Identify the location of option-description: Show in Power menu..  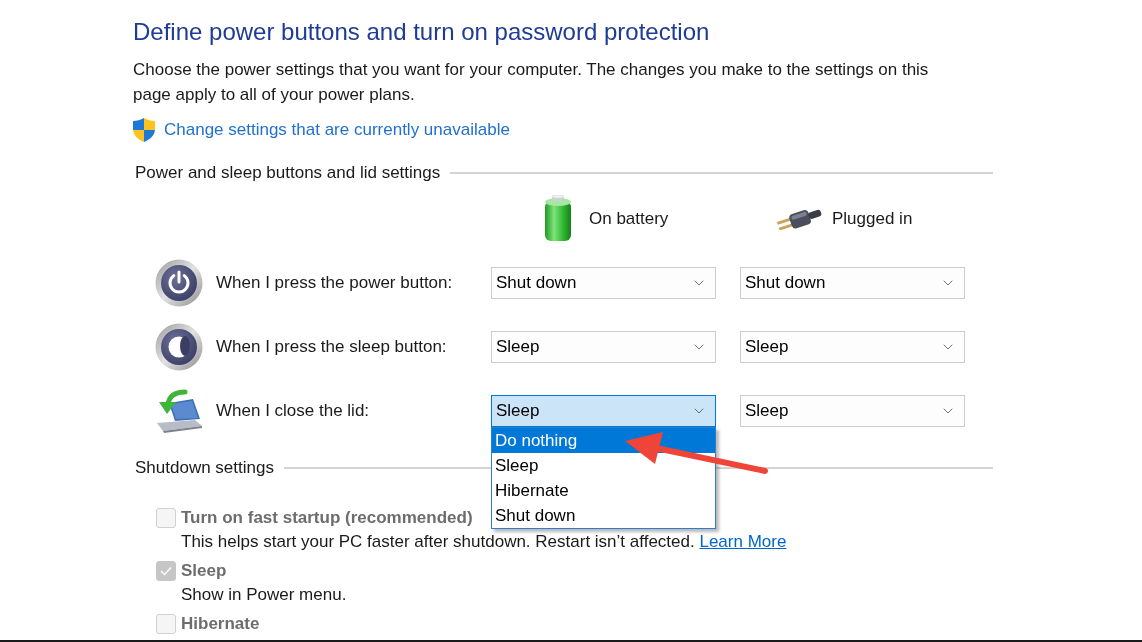
(263, 595).